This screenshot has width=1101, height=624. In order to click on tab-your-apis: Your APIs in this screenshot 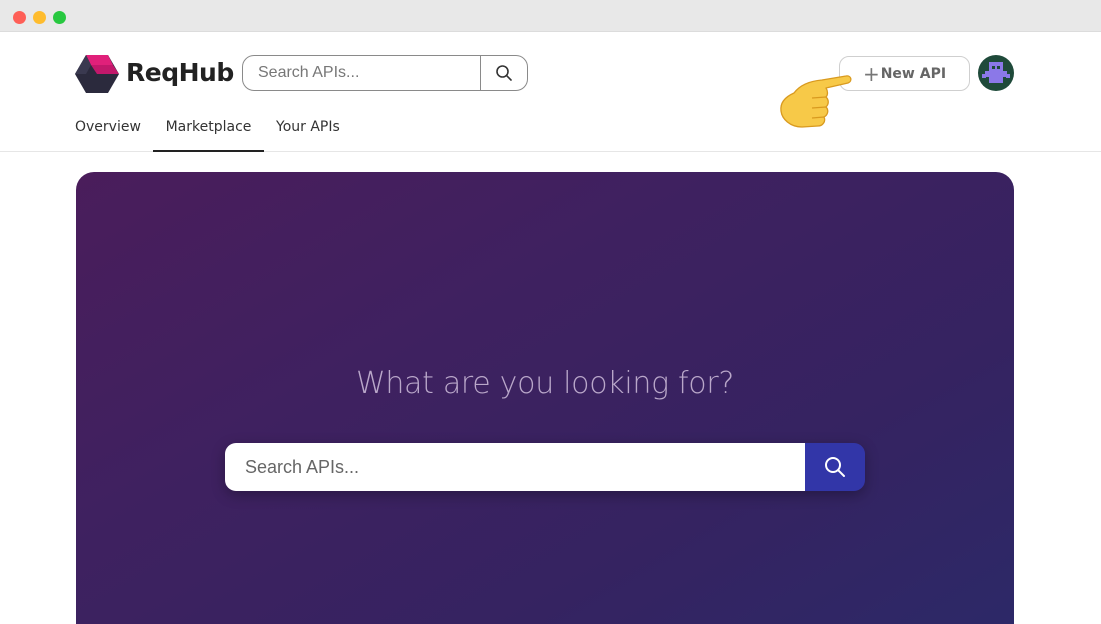, I will do `click(308, 134)`.